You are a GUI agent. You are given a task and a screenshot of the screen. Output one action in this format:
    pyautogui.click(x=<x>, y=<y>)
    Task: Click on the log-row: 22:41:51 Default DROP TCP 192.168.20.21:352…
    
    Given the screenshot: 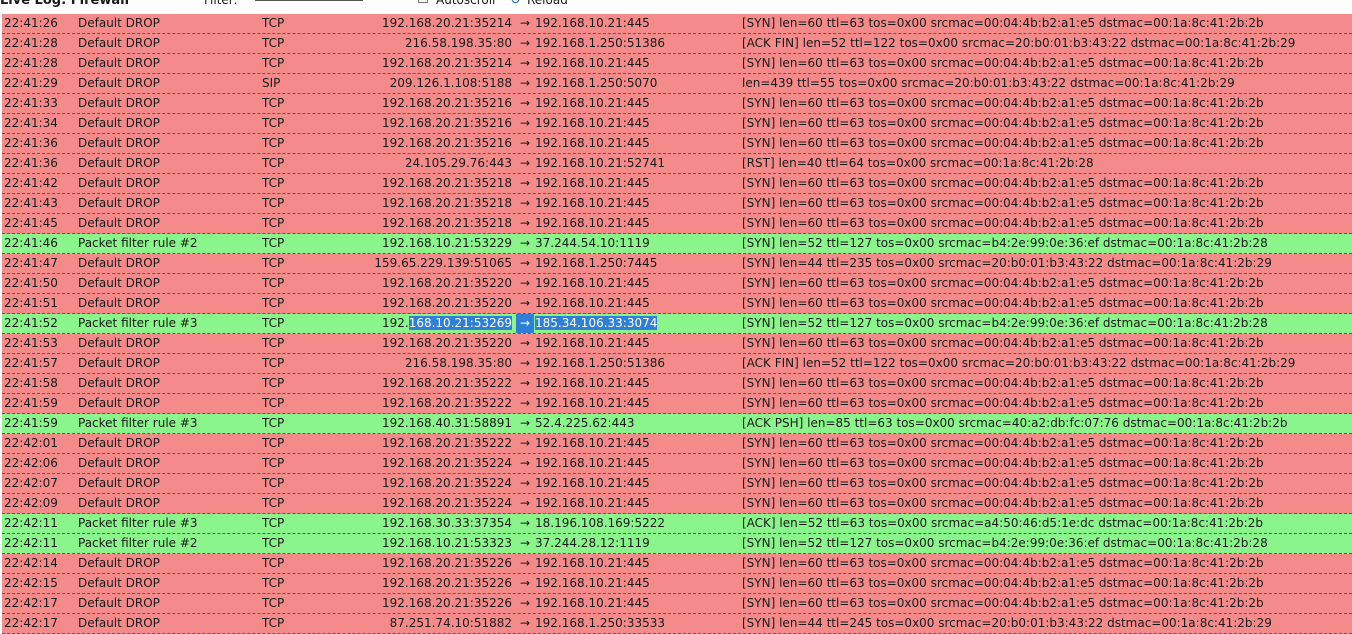 What is the action you would take?
    pyautogui.click(x=677, y=304)
    